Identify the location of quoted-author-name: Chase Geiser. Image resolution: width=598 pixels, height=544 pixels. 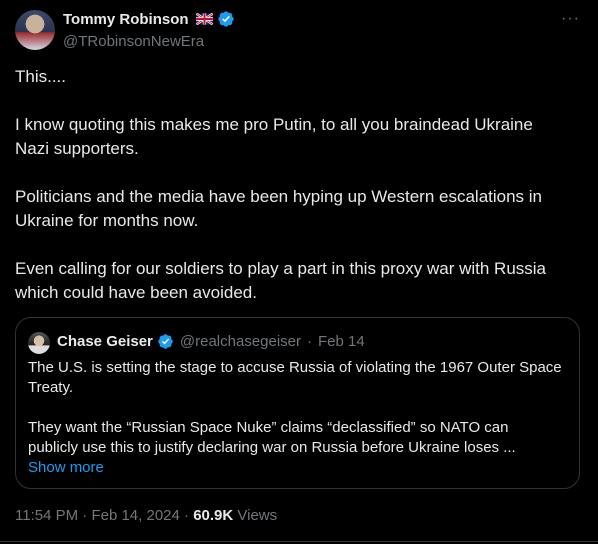
(105, 341).